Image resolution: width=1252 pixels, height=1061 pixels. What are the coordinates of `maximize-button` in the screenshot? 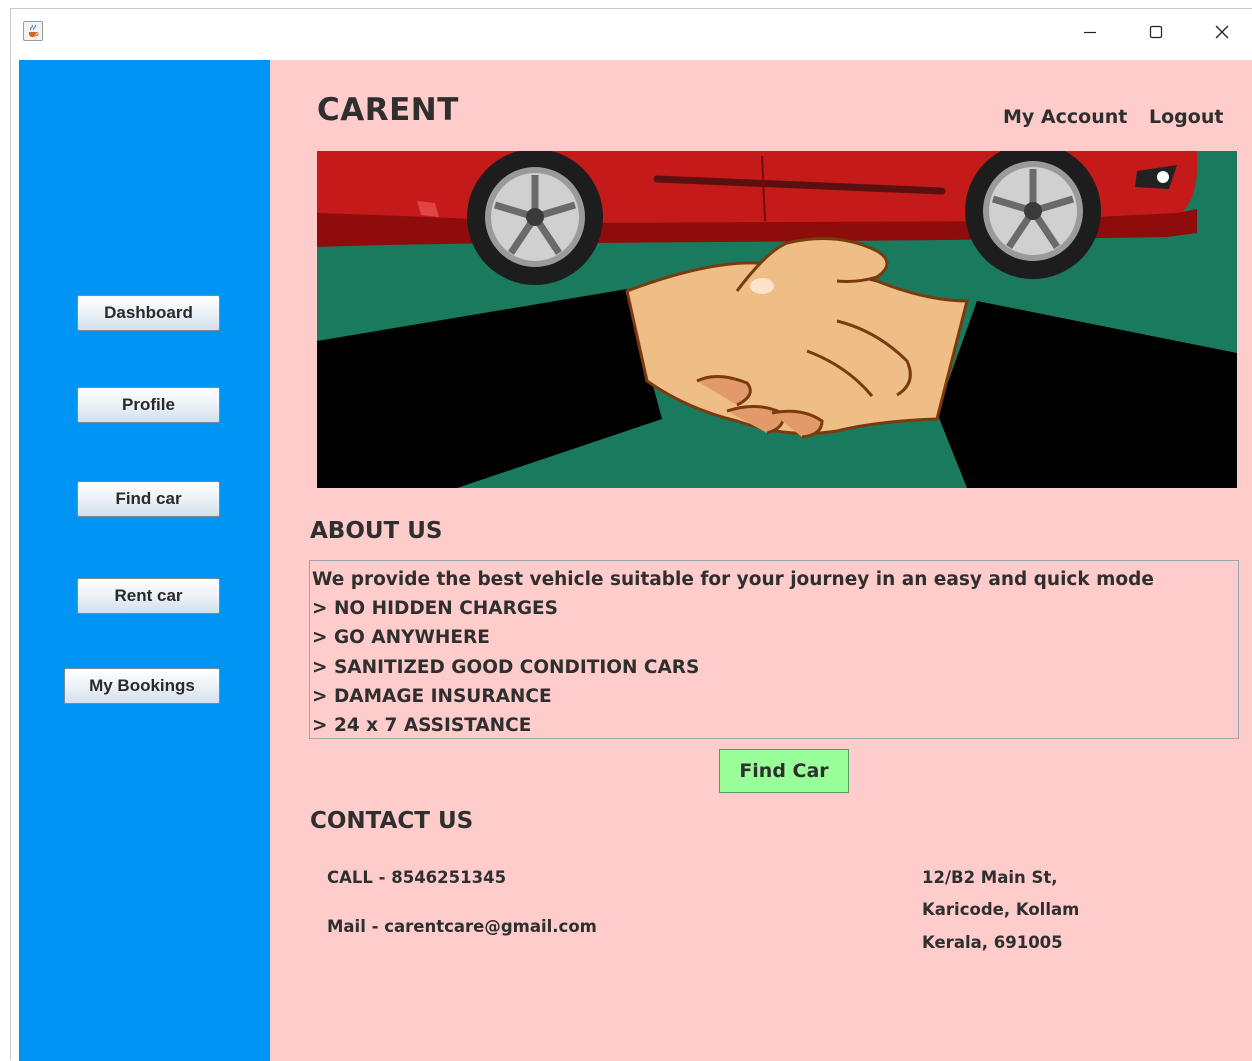 It's located at (1156, 32).